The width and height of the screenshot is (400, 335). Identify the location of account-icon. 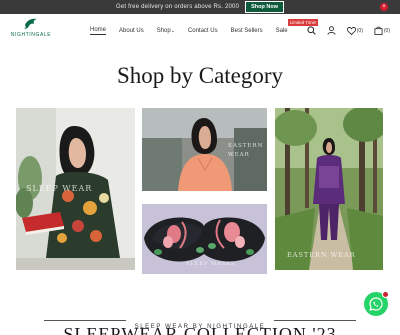
(331, 30).